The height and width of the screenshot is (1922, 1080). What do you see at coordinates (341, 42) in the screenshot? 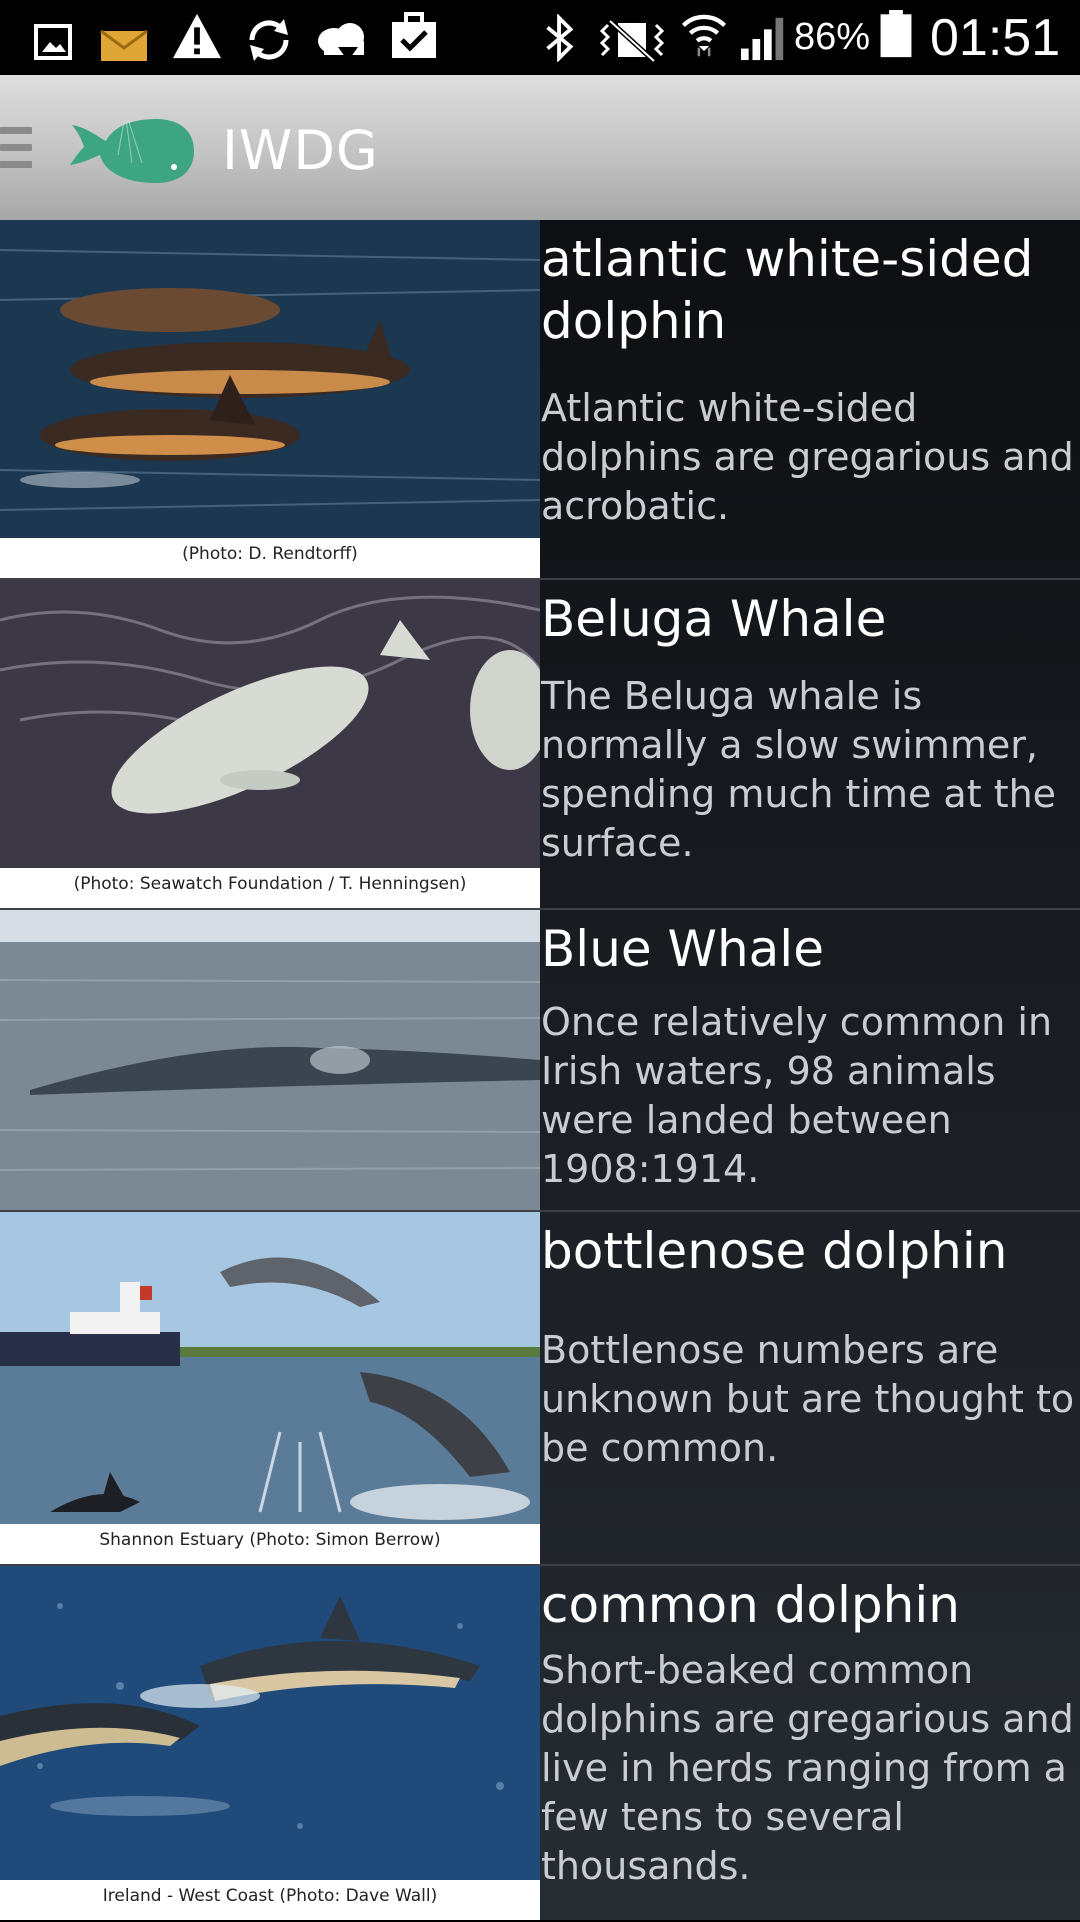
I see `cloud-upload-icon` at bounding box center [341, 42].